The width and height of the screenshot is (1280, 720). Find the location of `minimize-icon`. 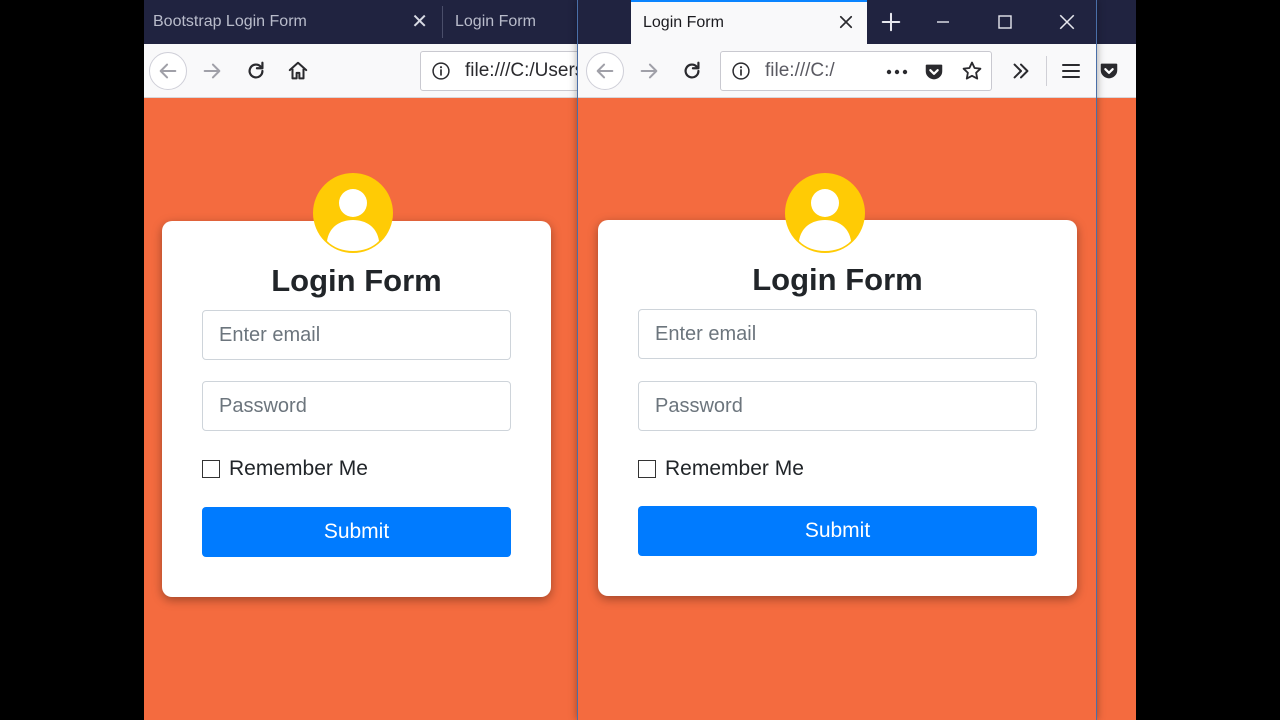

minimize-icon is located at coordinates (943, 22).